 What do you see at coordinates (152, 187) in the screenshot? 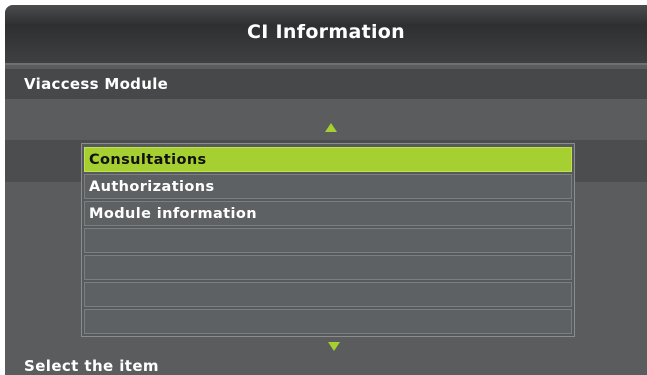
I see `menu-item-label: Authorizations` at bounding box center [152, 187].